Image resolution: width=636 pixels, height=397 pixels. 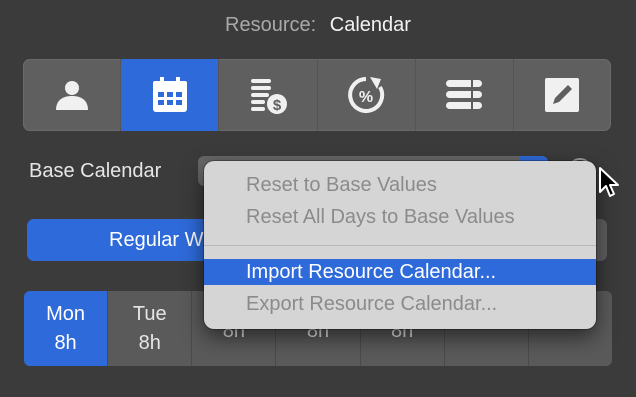 What do you see at coordinates (66, 328) in the screenshot?
I see `day-cell: Mon 8h` at bounding box center [66, 328].